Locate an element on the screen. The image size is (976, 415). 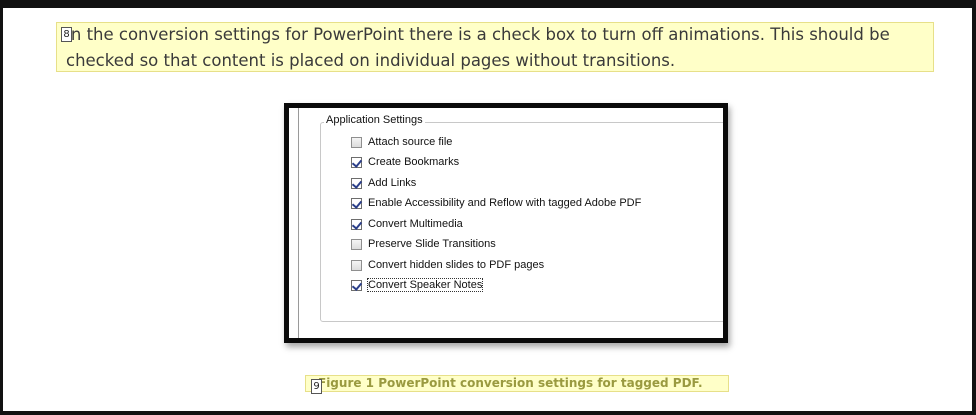
option-convert-speaker-notes: Convert Speaker Notes is located at coordinates (417, 285).